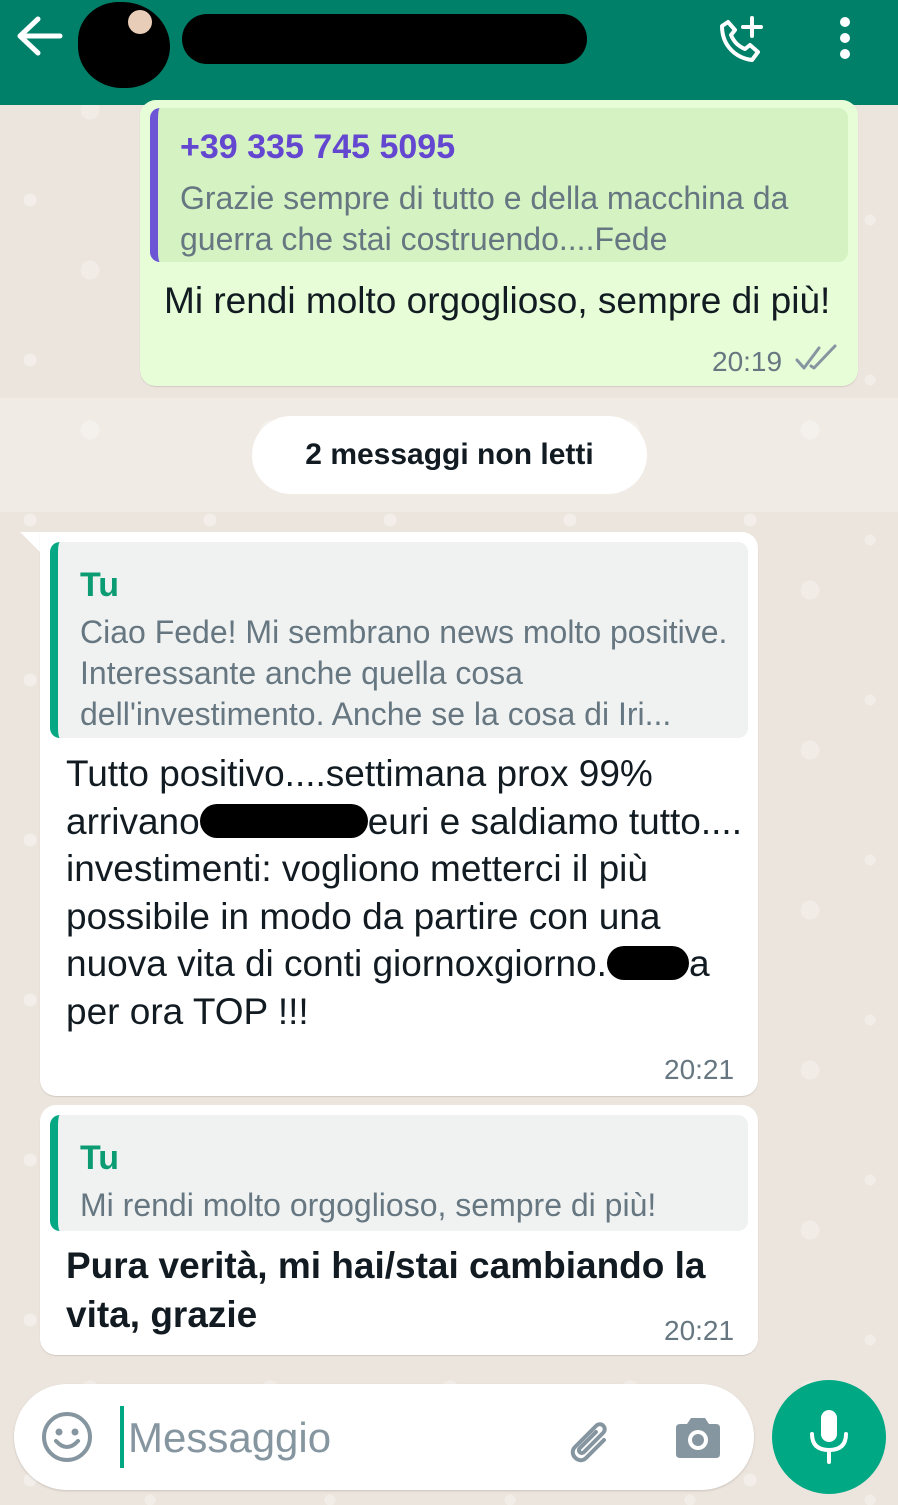  I want to click on message-composer, so click(384, 1437).